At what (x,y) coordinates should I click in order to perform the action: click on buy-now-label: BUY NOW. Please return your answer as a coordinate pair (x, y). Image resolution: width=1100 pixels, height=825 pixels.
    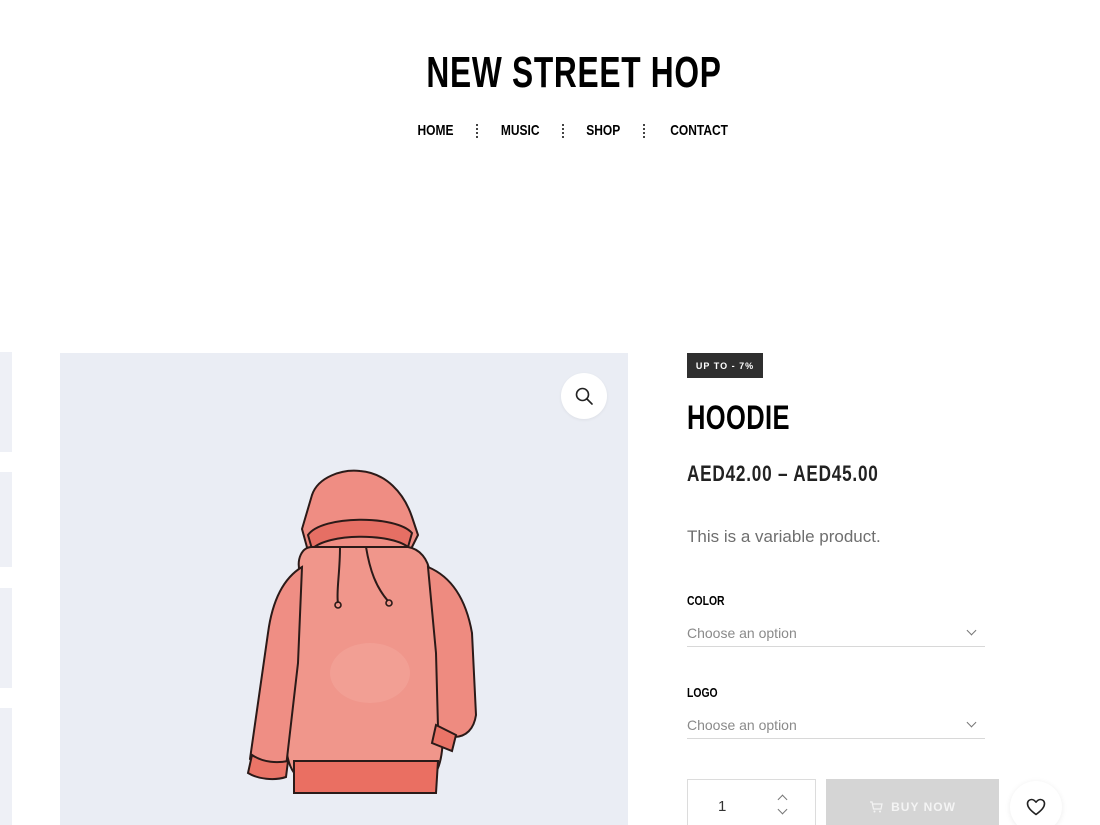
    Looking at the image, I should click on (923, 806).